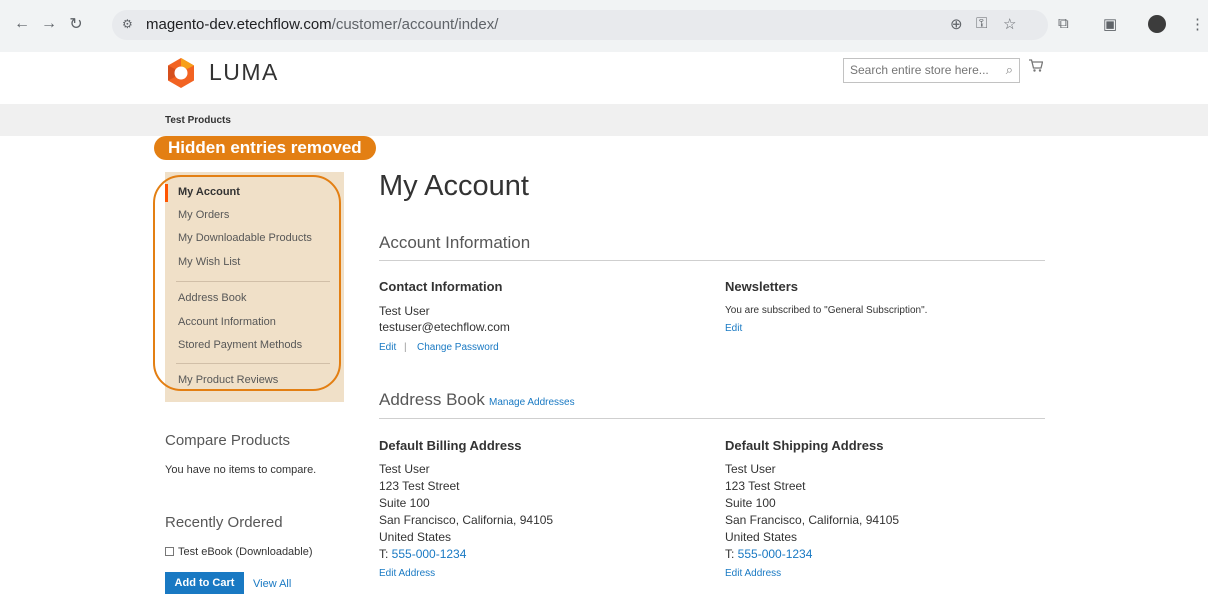 Image resolution: width=1208 pixels, height=594 pixels. Describe the element at coordinates (1036, 65) in the screenshot. I see `cart-icon` at that location.